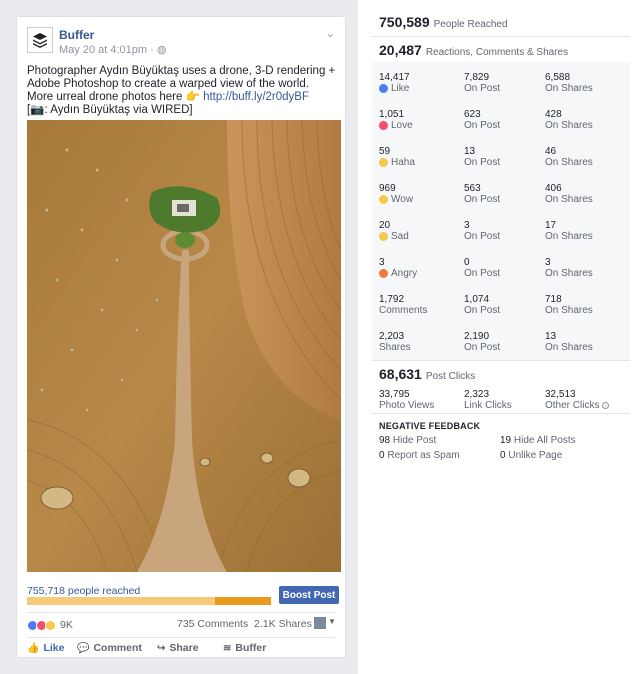 The height and width of the screenshot is (674, 632). I want to click on people-reached-stat: 750,589 People Reached, so click(443, 22).